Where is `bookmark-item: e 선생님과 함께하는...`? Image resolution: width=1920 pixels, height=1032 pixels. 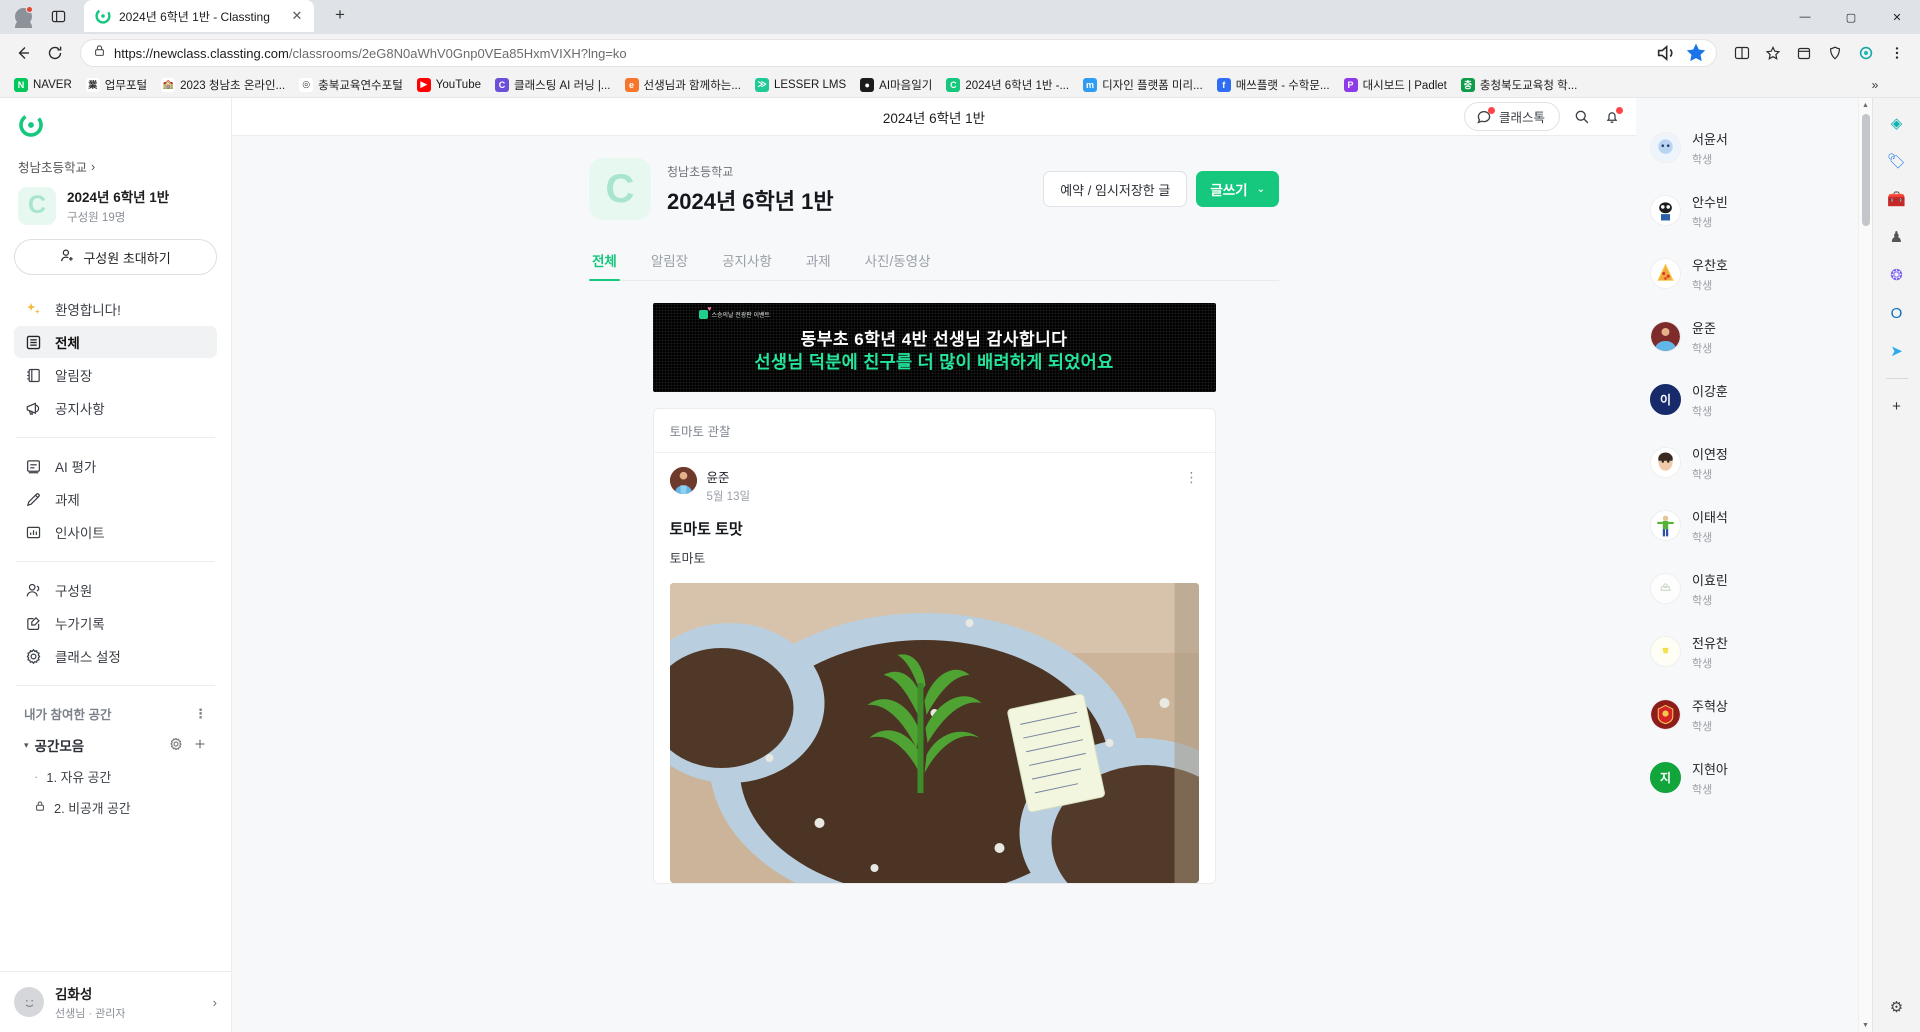 bookmark-item: e 선생님과 함께하는... is located at coordinates (683, 85).